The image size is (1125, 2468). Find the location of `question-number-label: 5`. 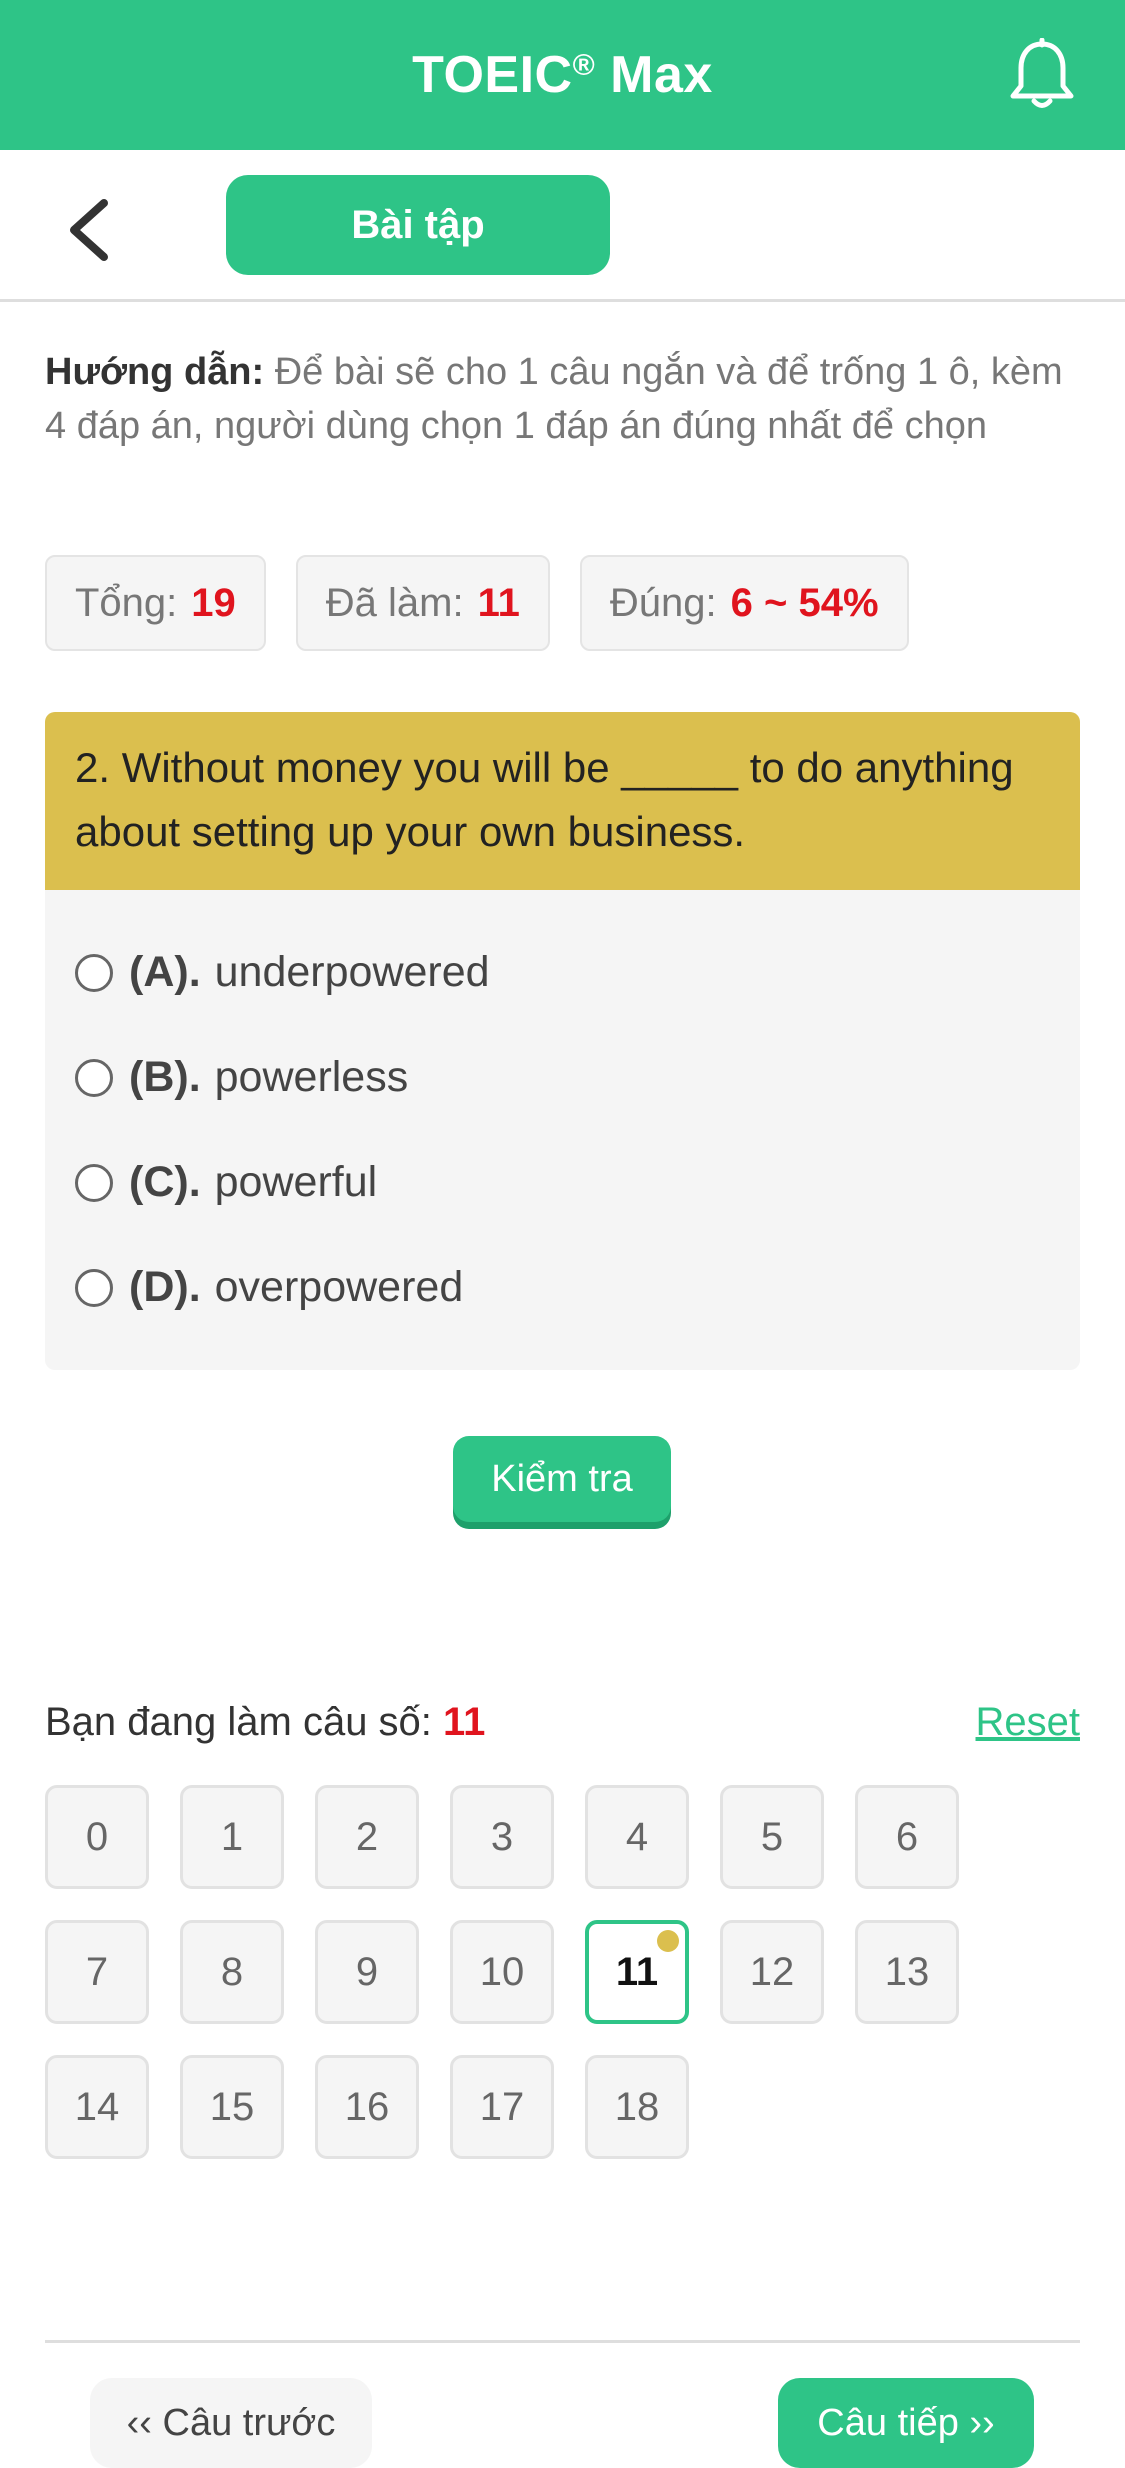

question-number-label: 5 is located at coordinates (772, 1836).